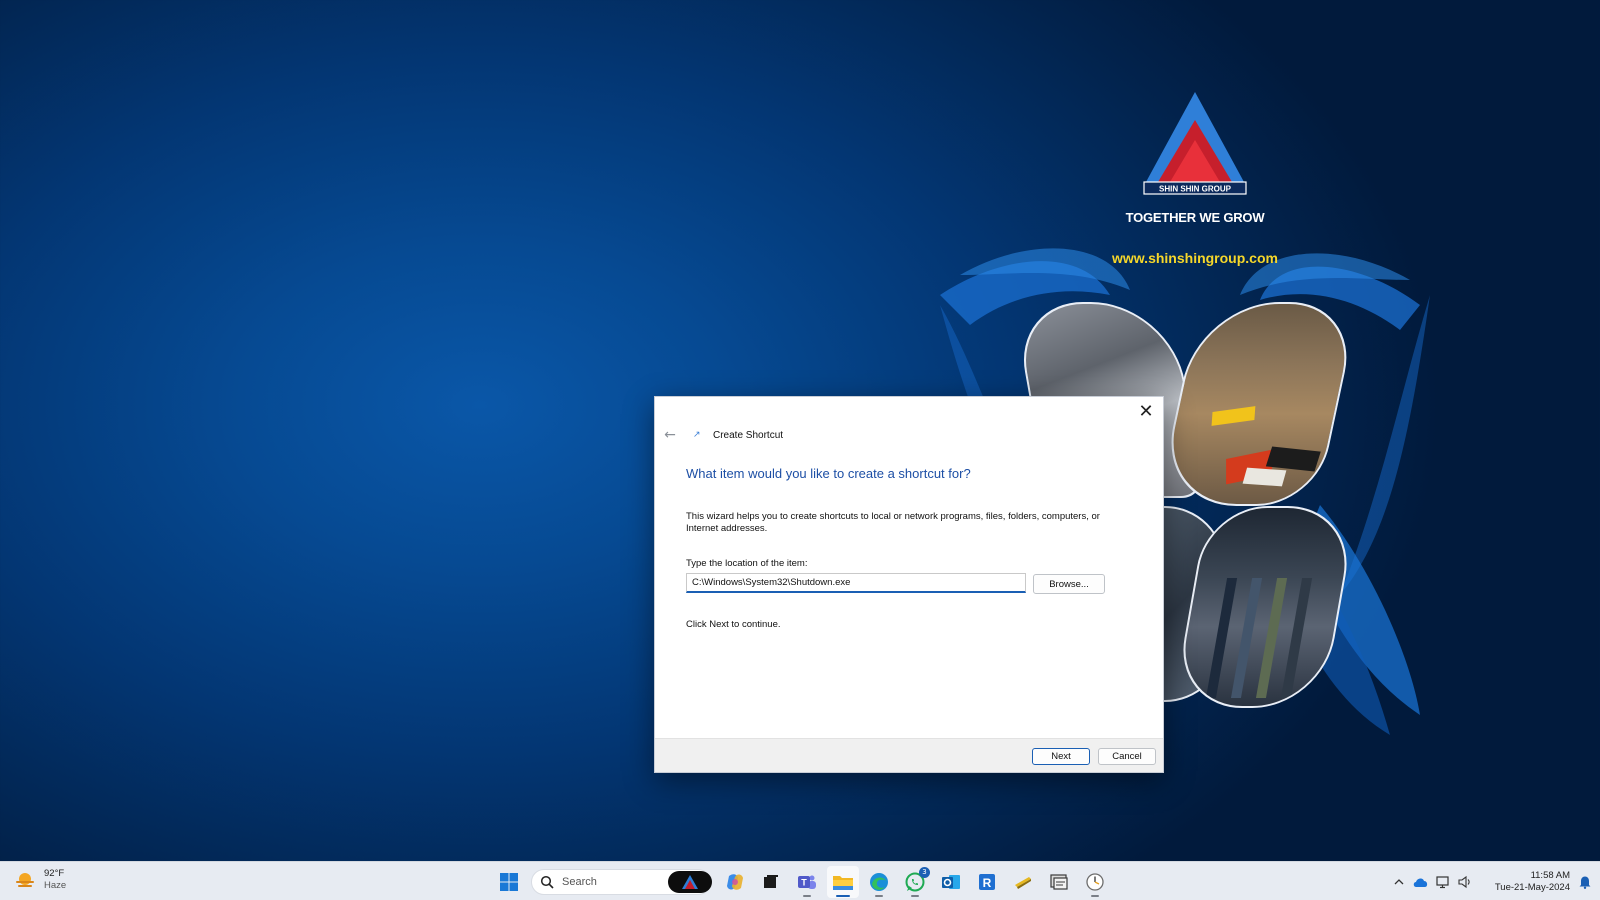 The height and width of the screenshot is (900, 1600). I want to click on task-view-icon, so click(771, 881).